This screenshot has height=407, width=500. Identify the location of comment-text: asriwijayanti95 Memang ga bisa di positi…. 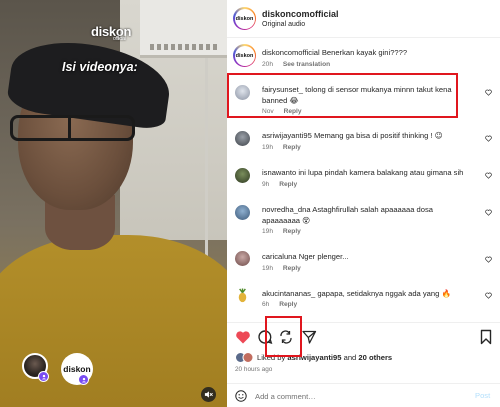
(367, 135).